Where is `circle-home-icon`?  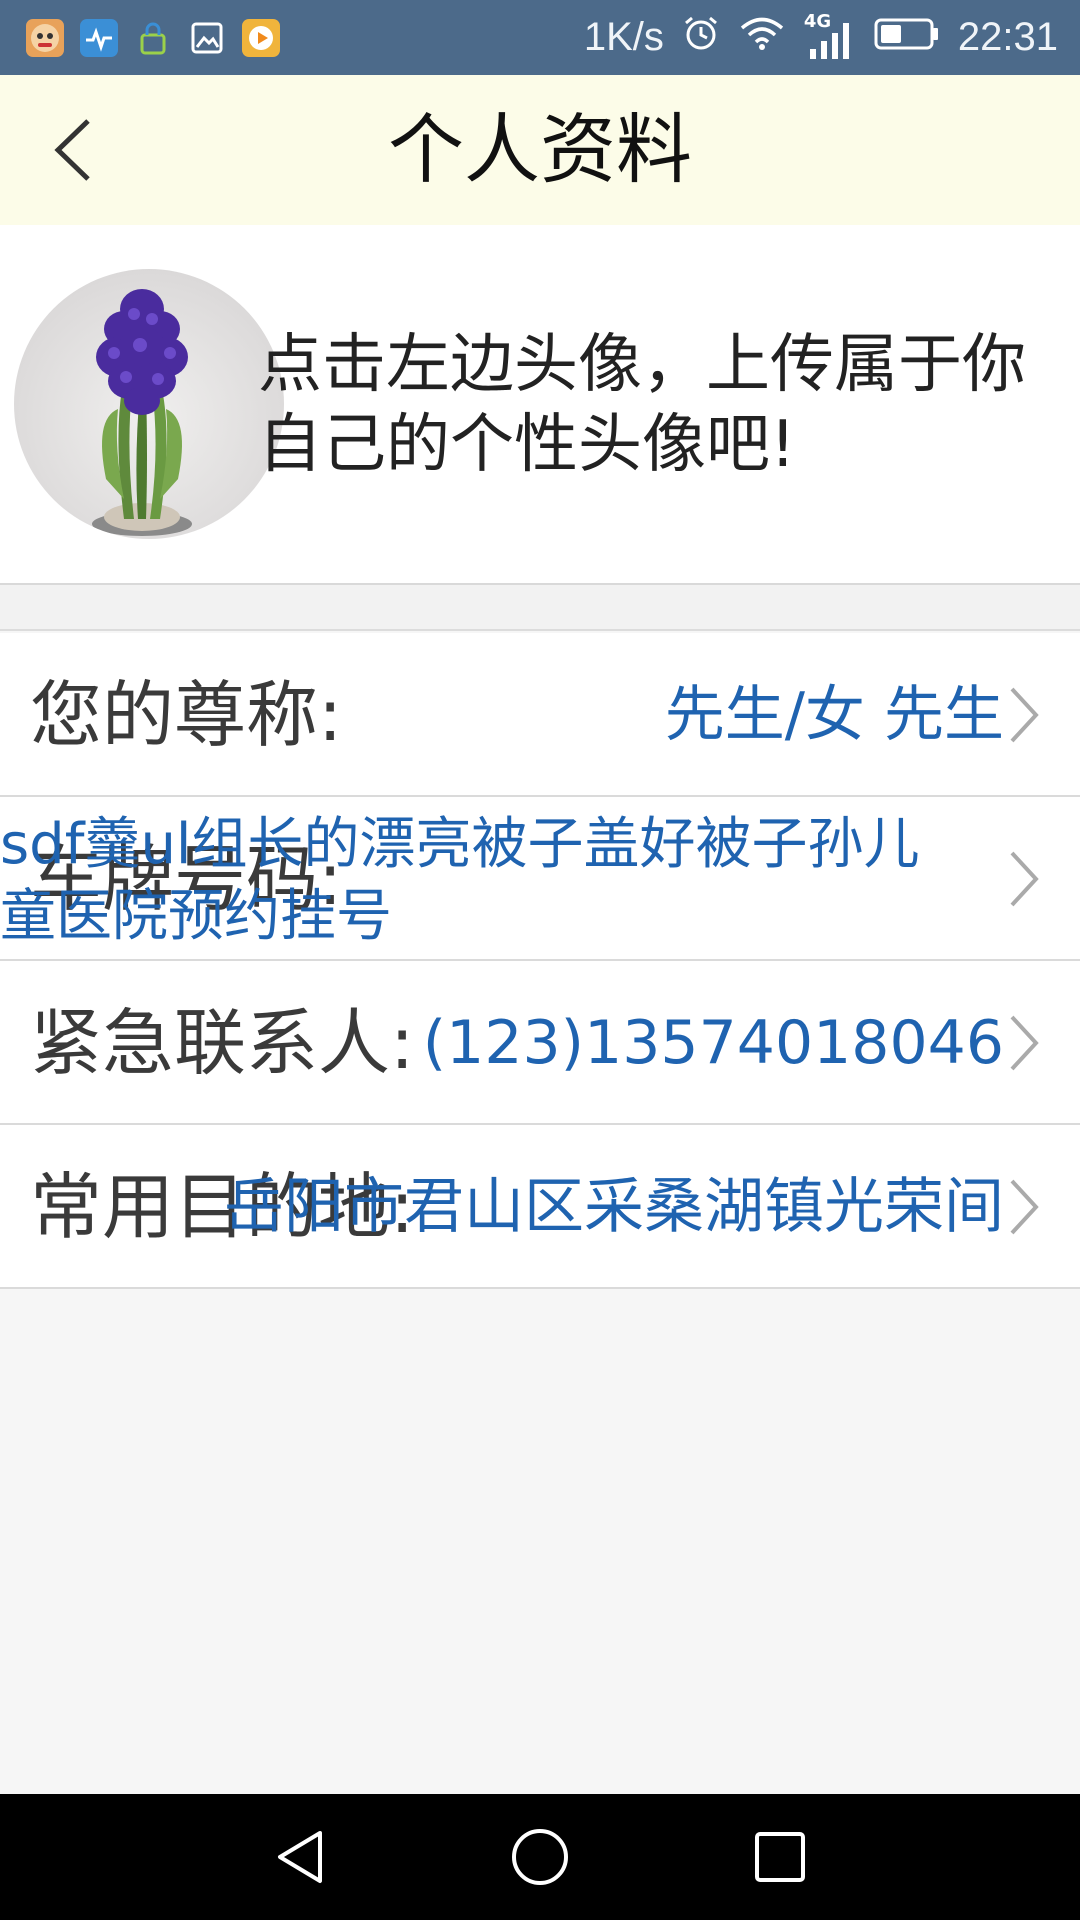
circle-home-icon is located at coordinates (540, 1857).